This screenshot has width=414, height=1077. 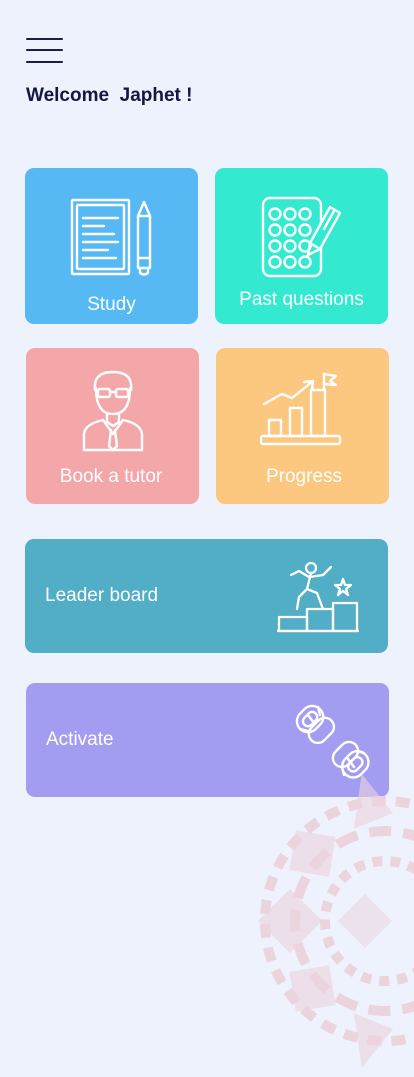 What do you see at coordinates (111, 476) in the screenshot?
I see `book-a-tutor-label: Book a tutor` at bounding box center [111, 476].